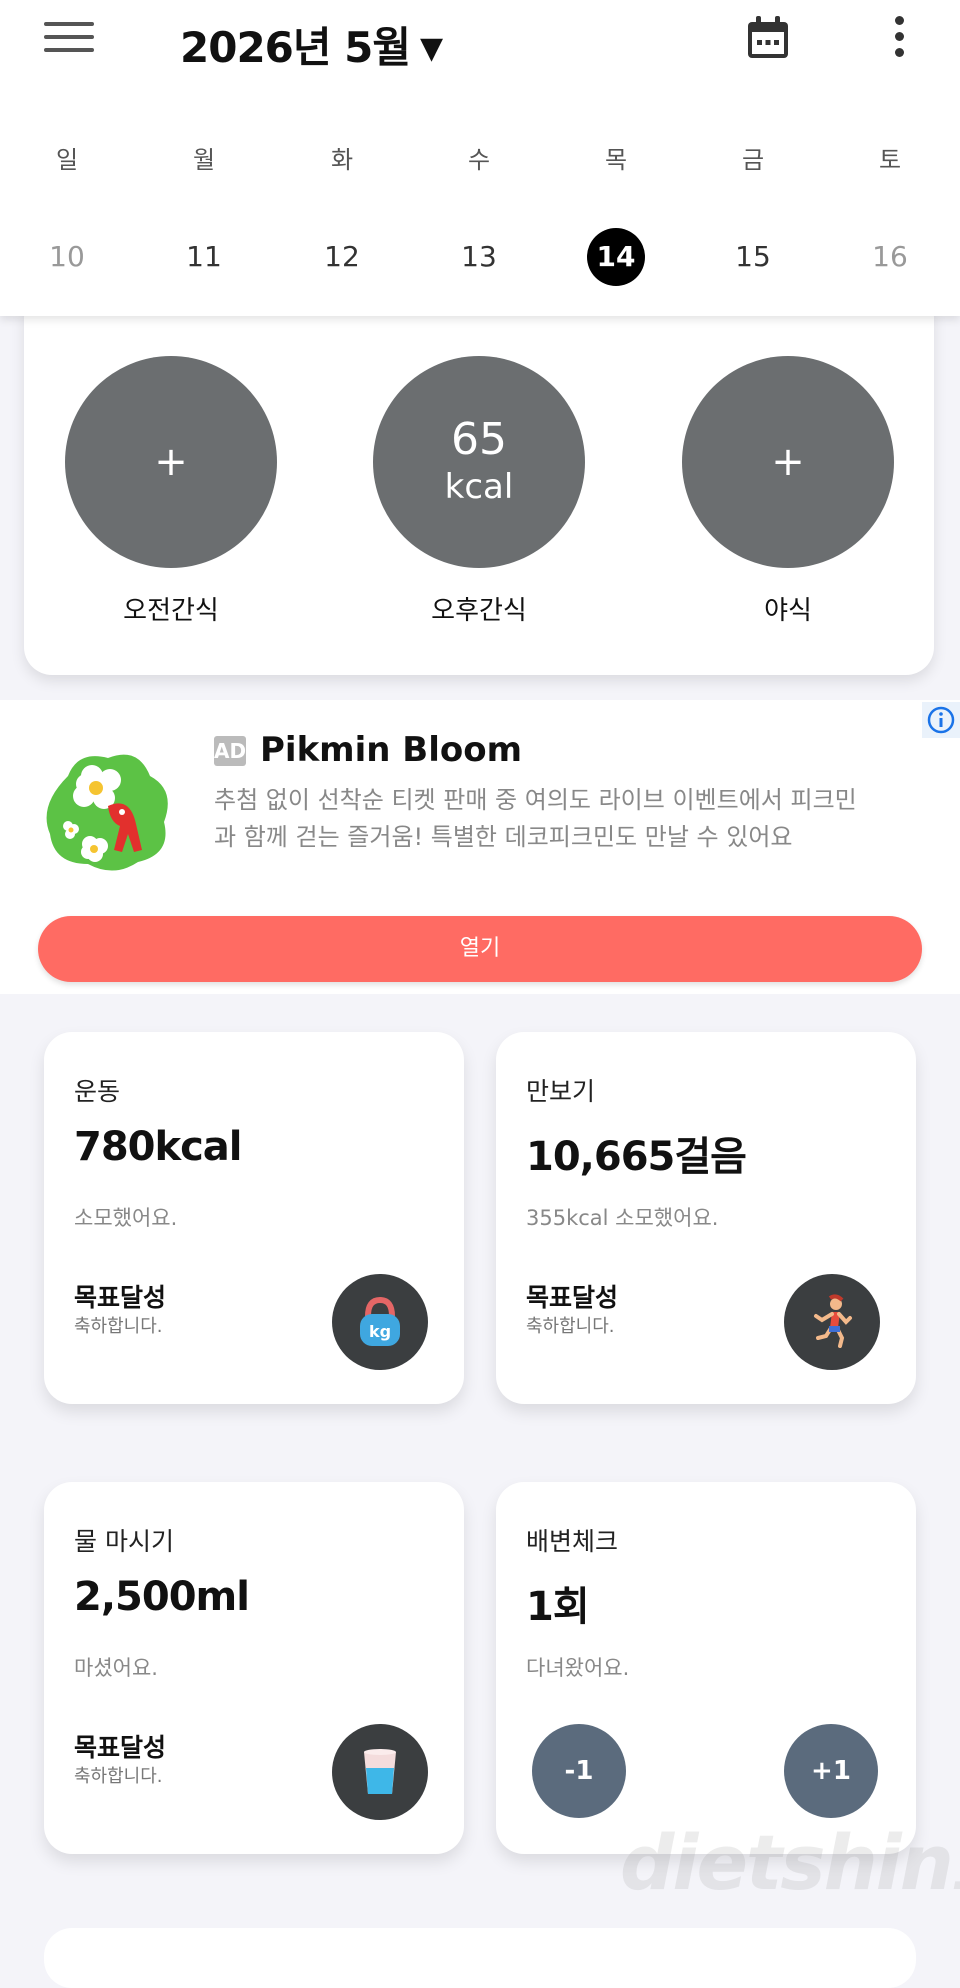 This screenshot has height=1988, width=960. I want to click on card-subtitle: 소모했어요., so click(126, 1218).